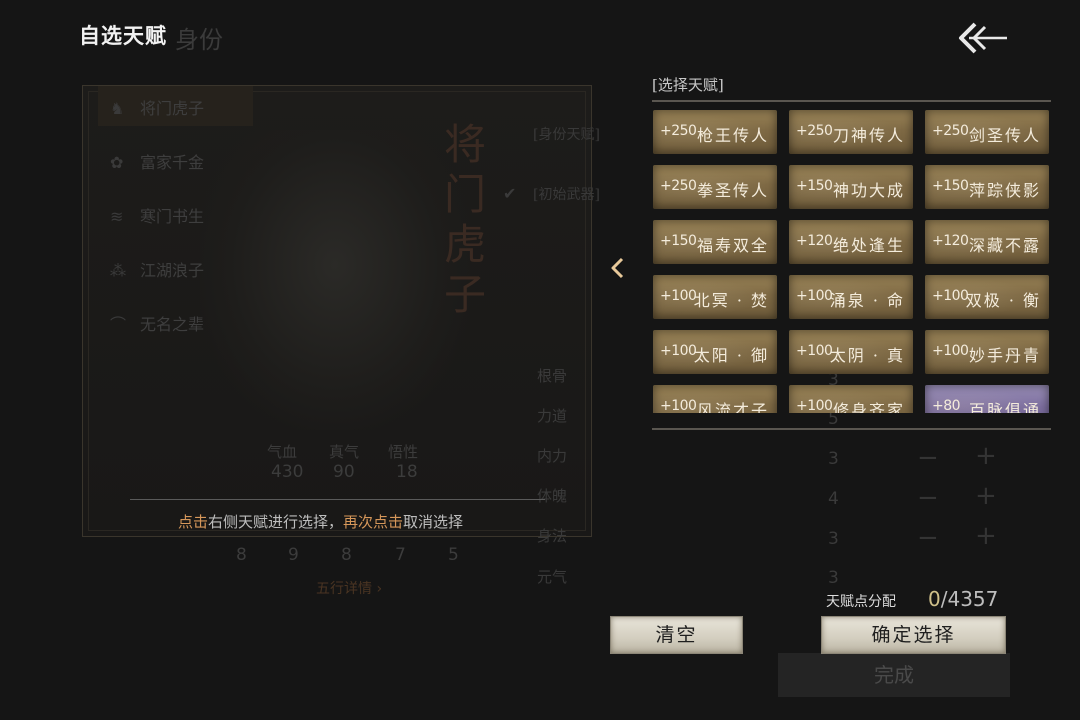  Describe the element at coordinates (157, 270) in the screenshot. I see `sidebar-item: ⁂ 江湖浪子` at that location.